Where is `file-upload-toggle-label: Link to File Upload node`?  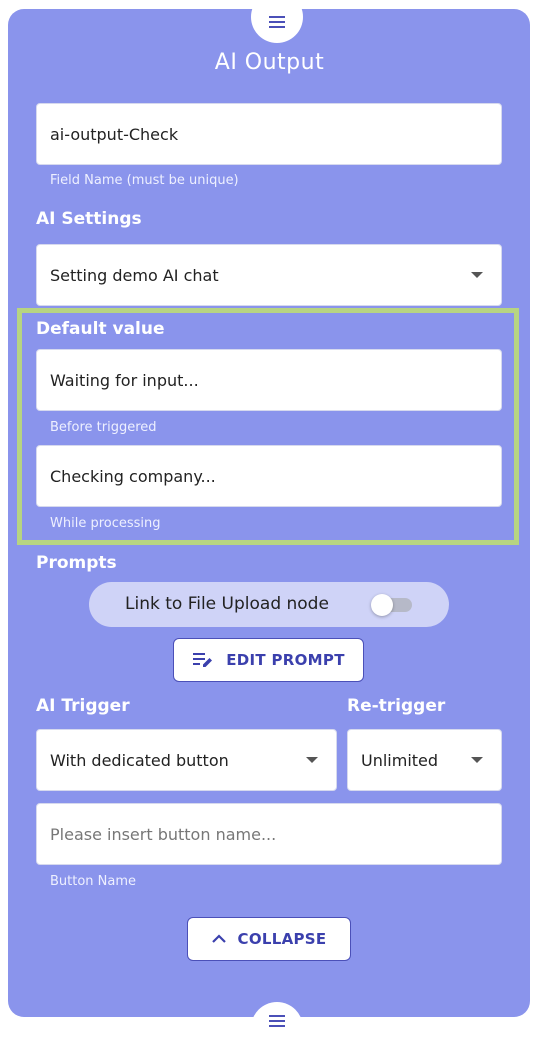
file-upload-toggle-label: Link to File Upload node is located at coordinates (227, 604).